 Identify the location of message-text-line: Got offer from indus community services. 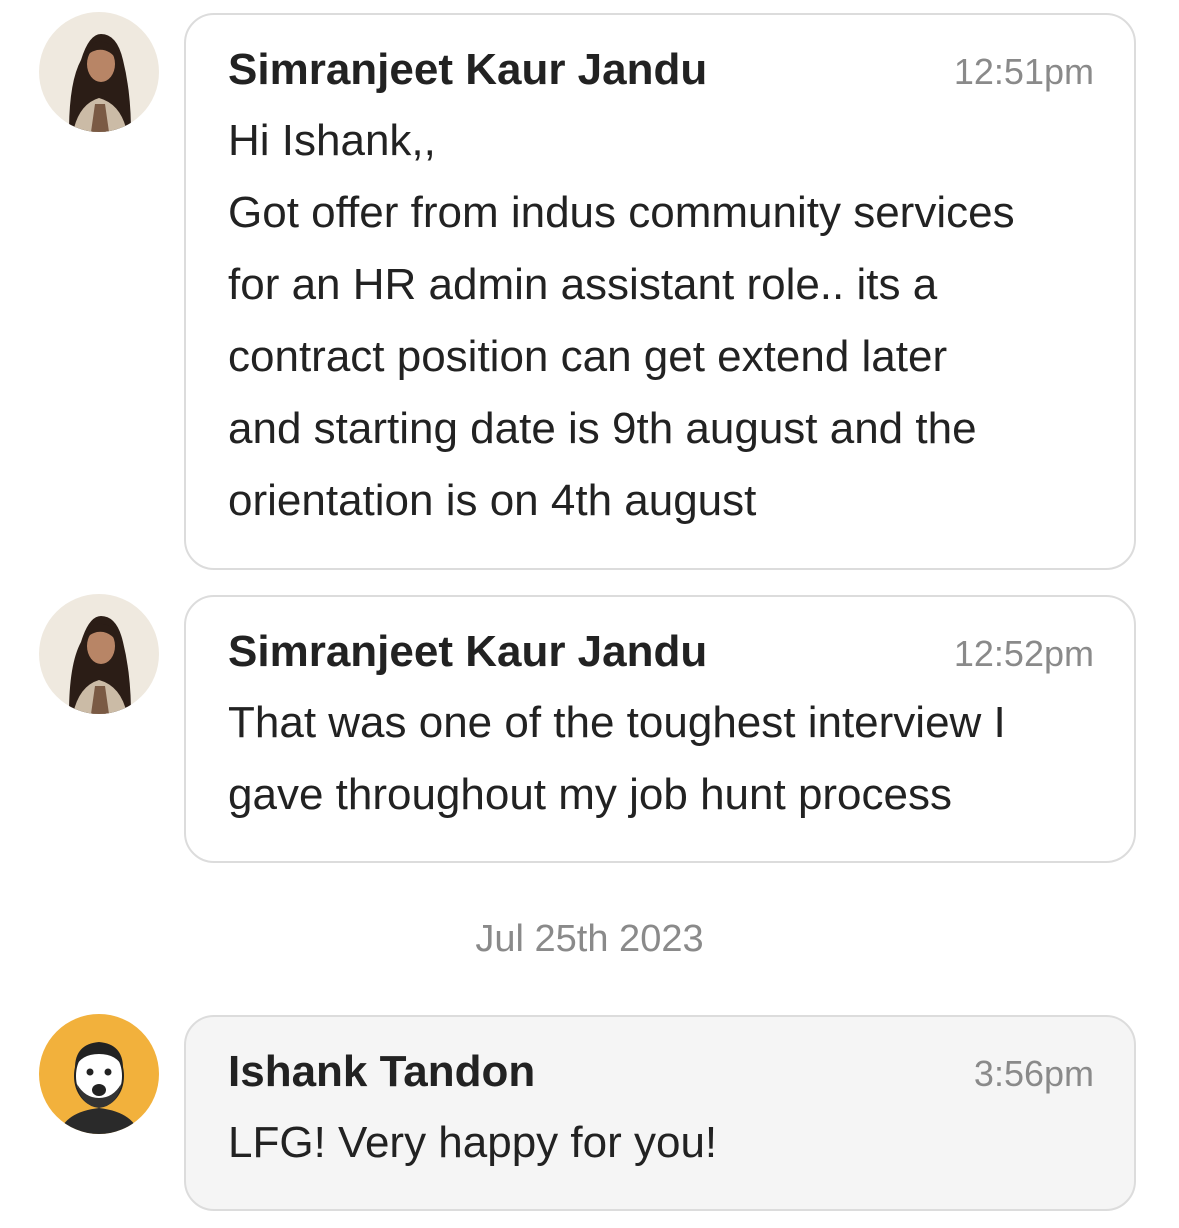
(621, 212).